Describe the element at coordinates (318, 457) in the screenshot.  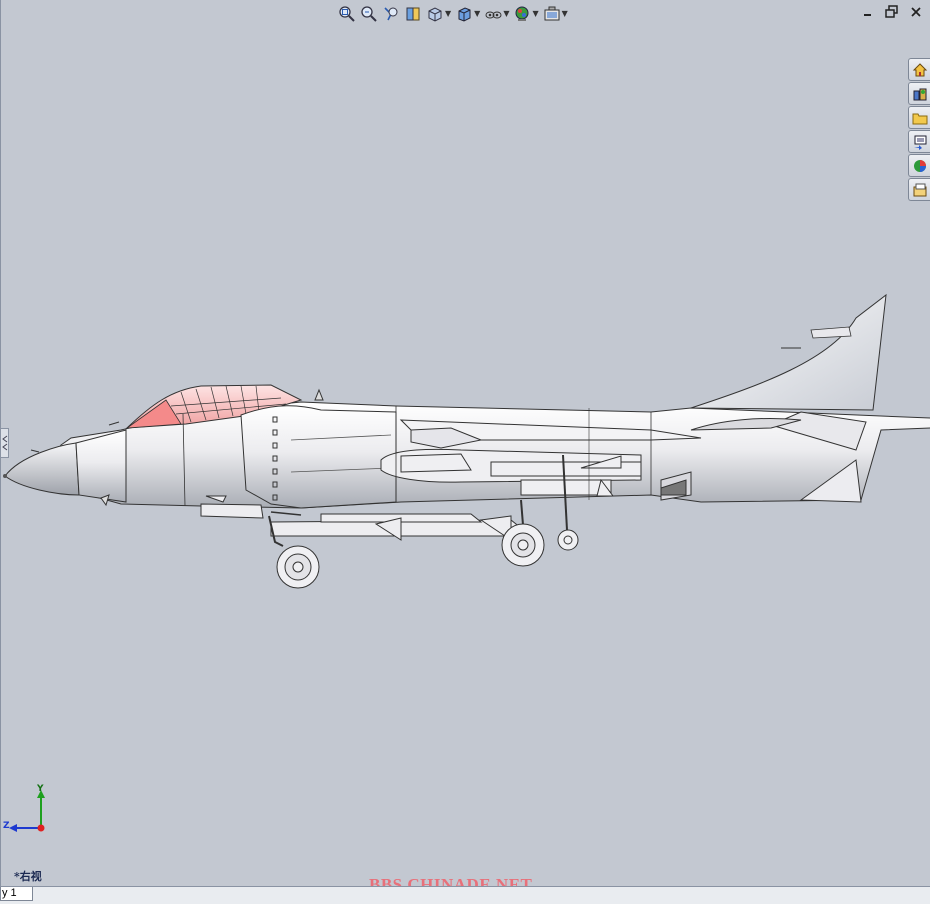
I see `engine-intake` at that location.